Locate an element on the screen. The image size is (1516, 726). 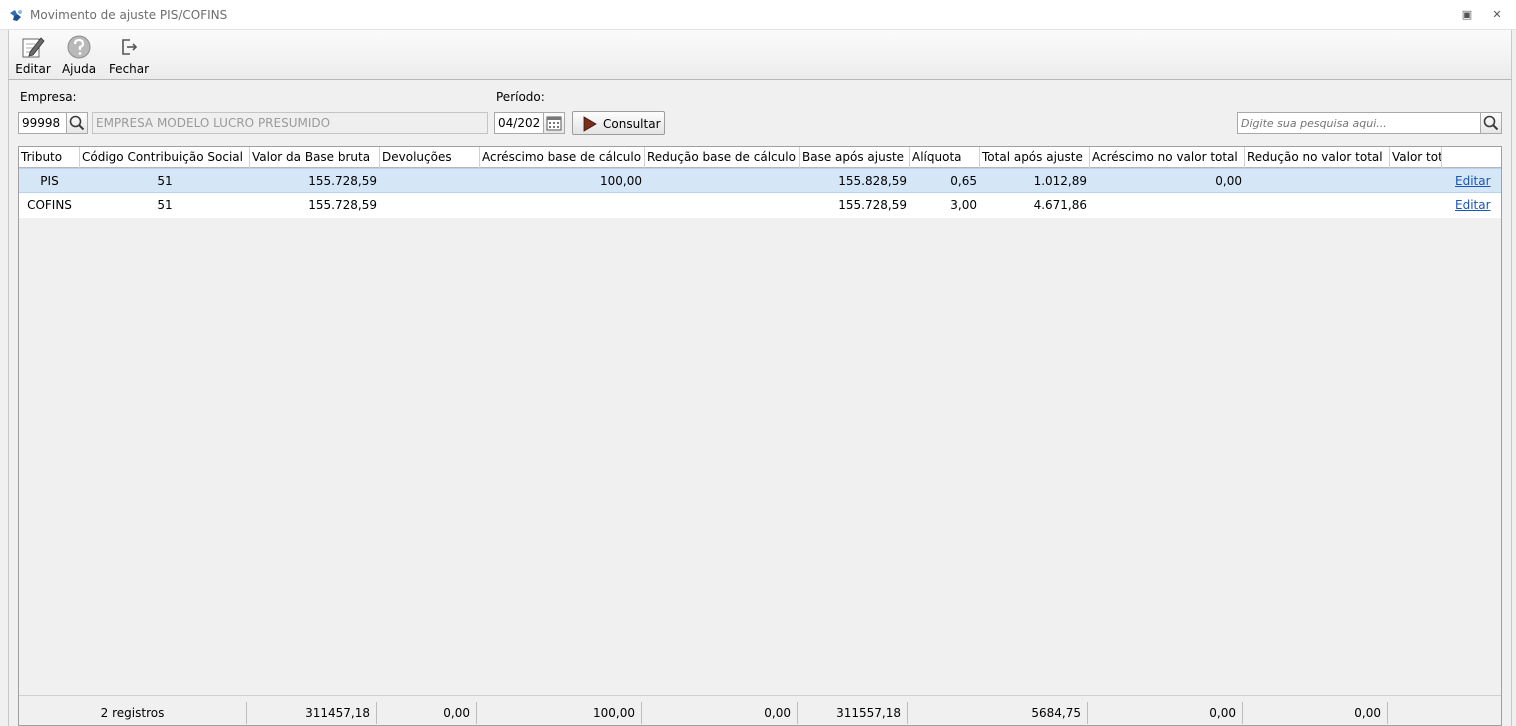
cell-base-apos: 155.728,59 is located at coordinates (872, 205).